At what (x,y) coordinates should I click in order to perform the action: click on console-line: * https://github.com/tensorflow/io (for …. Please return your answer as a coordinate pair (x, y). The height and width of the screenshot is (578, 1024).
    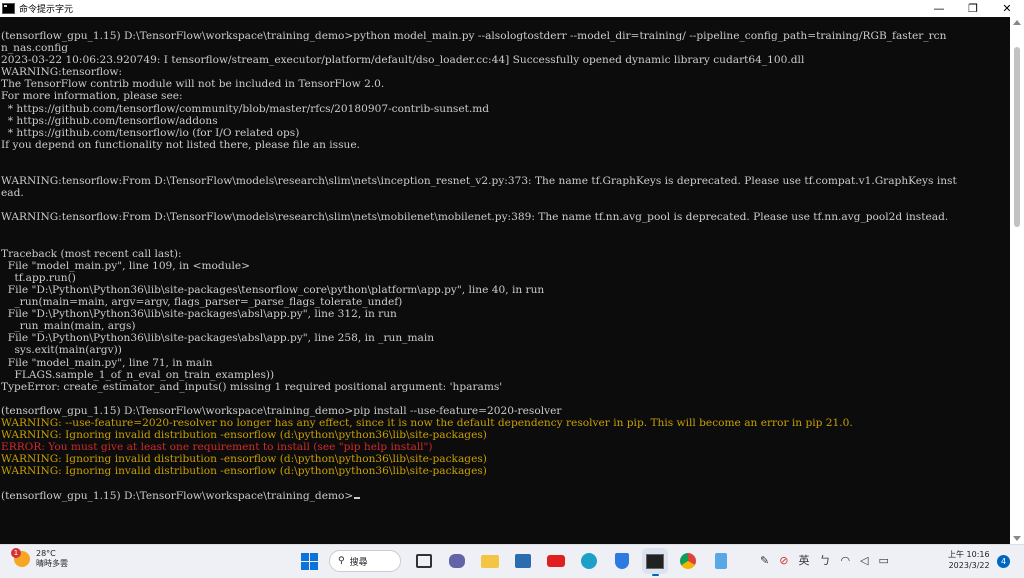
    Looking at the image, I should click on (150, 132).